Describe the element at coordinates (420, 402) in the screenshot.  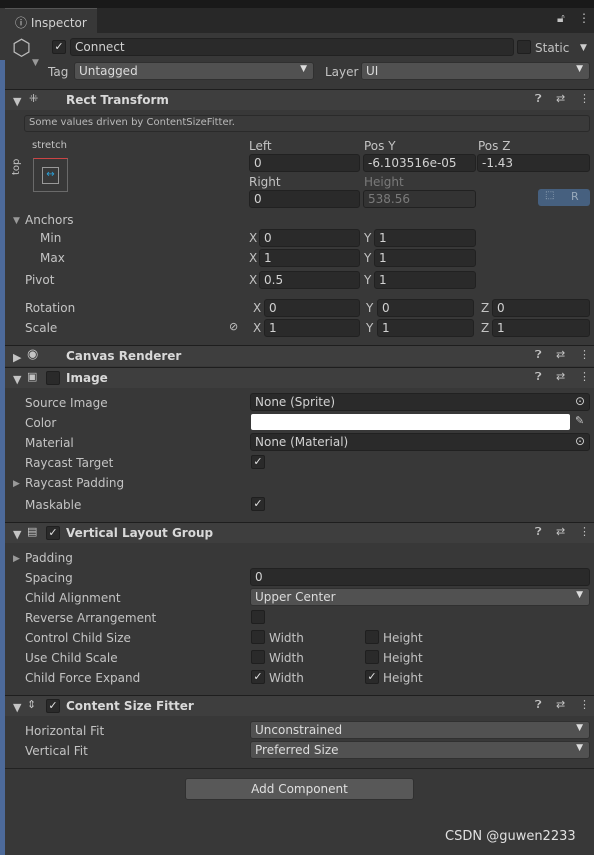
I see `source-image-field: None (Sprite) ⊙` at that location.